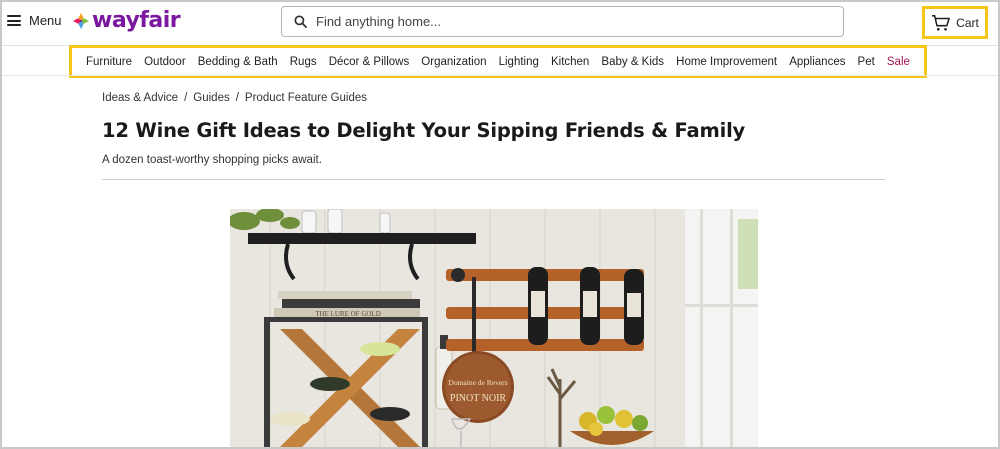 This screenshot has width=1000, height=449. I want to click on nav-item-outdoor: Outdoor, so click(165, 62).